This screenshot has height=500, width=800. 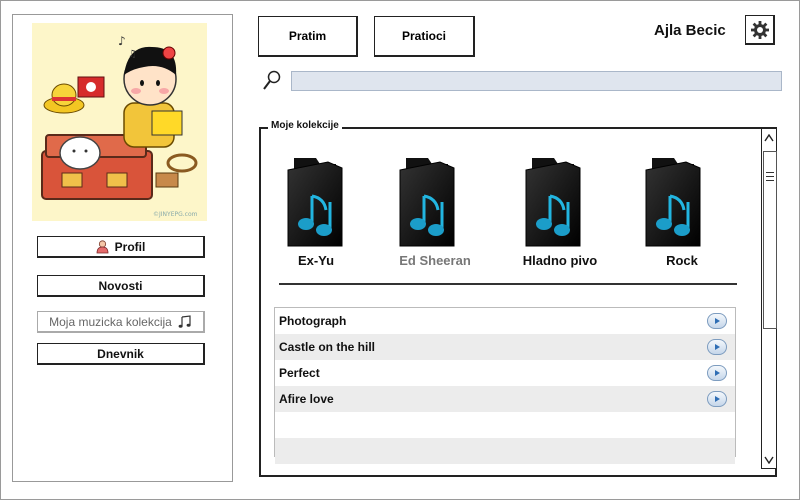 I want to click on tab-pratioci: Pratioci, so click(x=424, y=36).